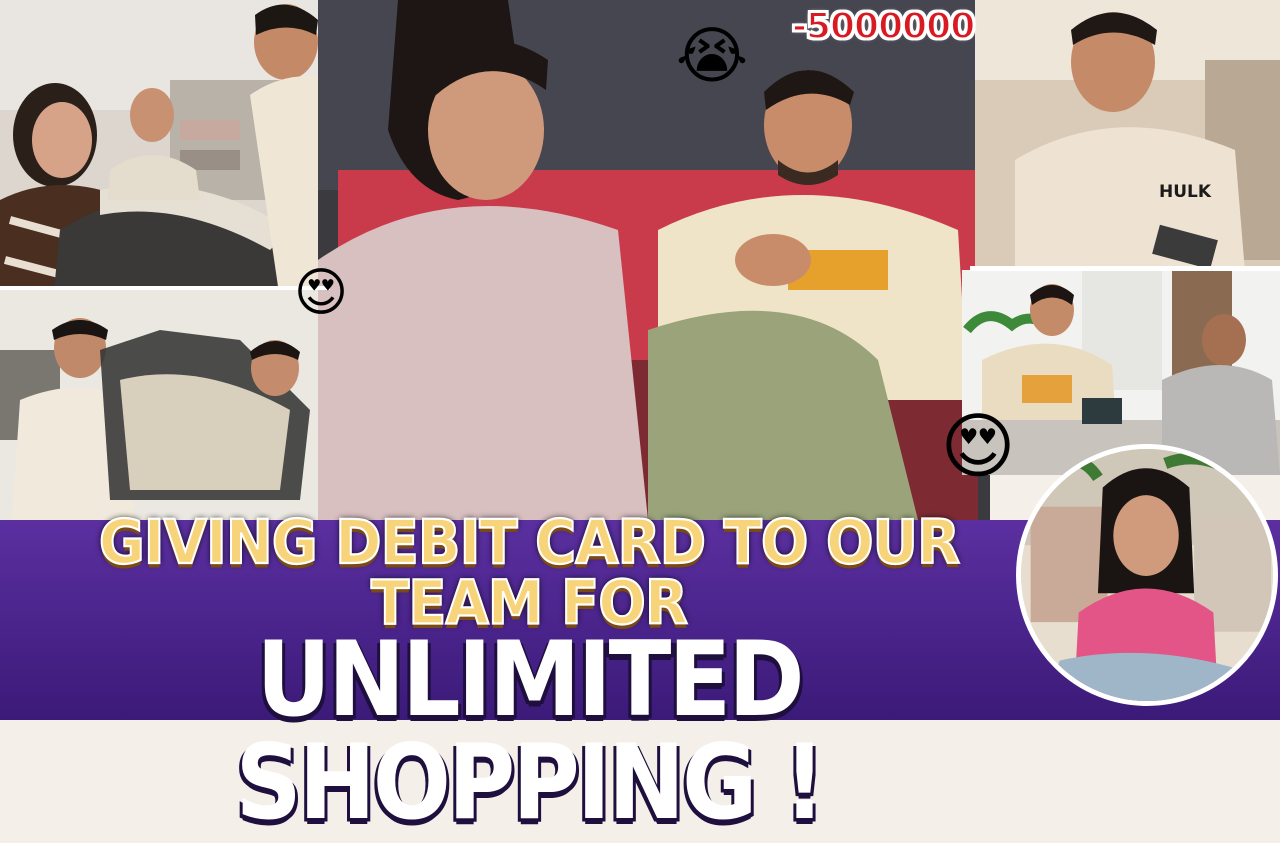 The height and width of the screenshot is (843, 1280). I want to click on amount-badge: -5000000, so click(883, 26).